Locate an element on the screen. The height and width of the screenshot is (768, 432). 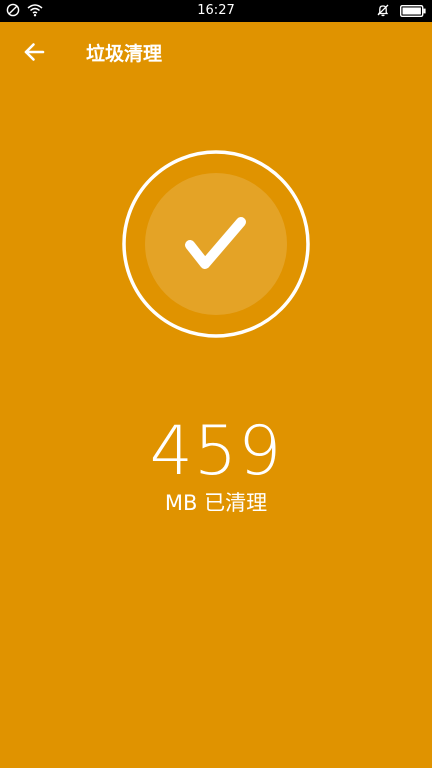
success-badge is located at coordinates (216, 244).